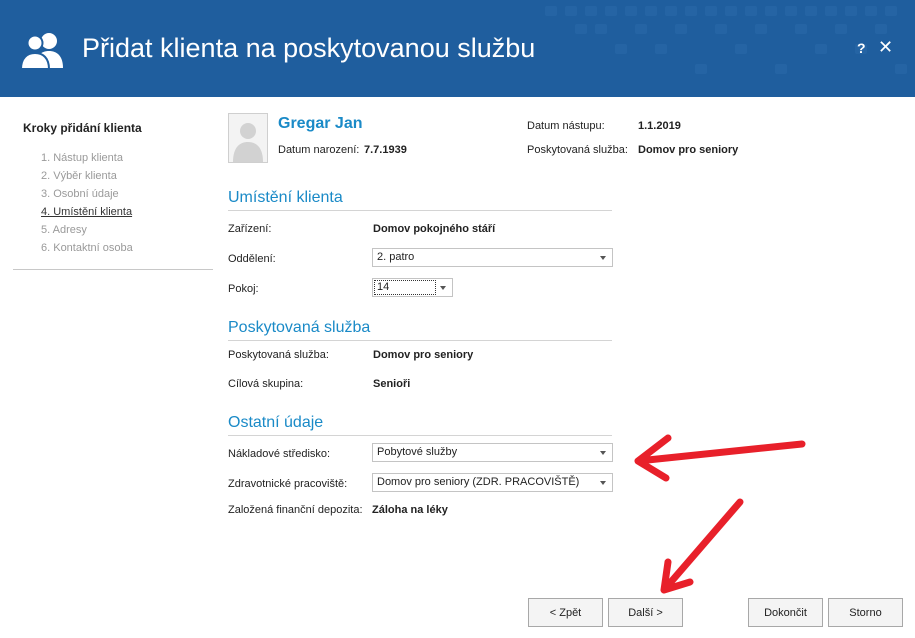  Describe the element at coordinates (565, 612) in the screenshot. I see `back-button: < Zpět` at that location.